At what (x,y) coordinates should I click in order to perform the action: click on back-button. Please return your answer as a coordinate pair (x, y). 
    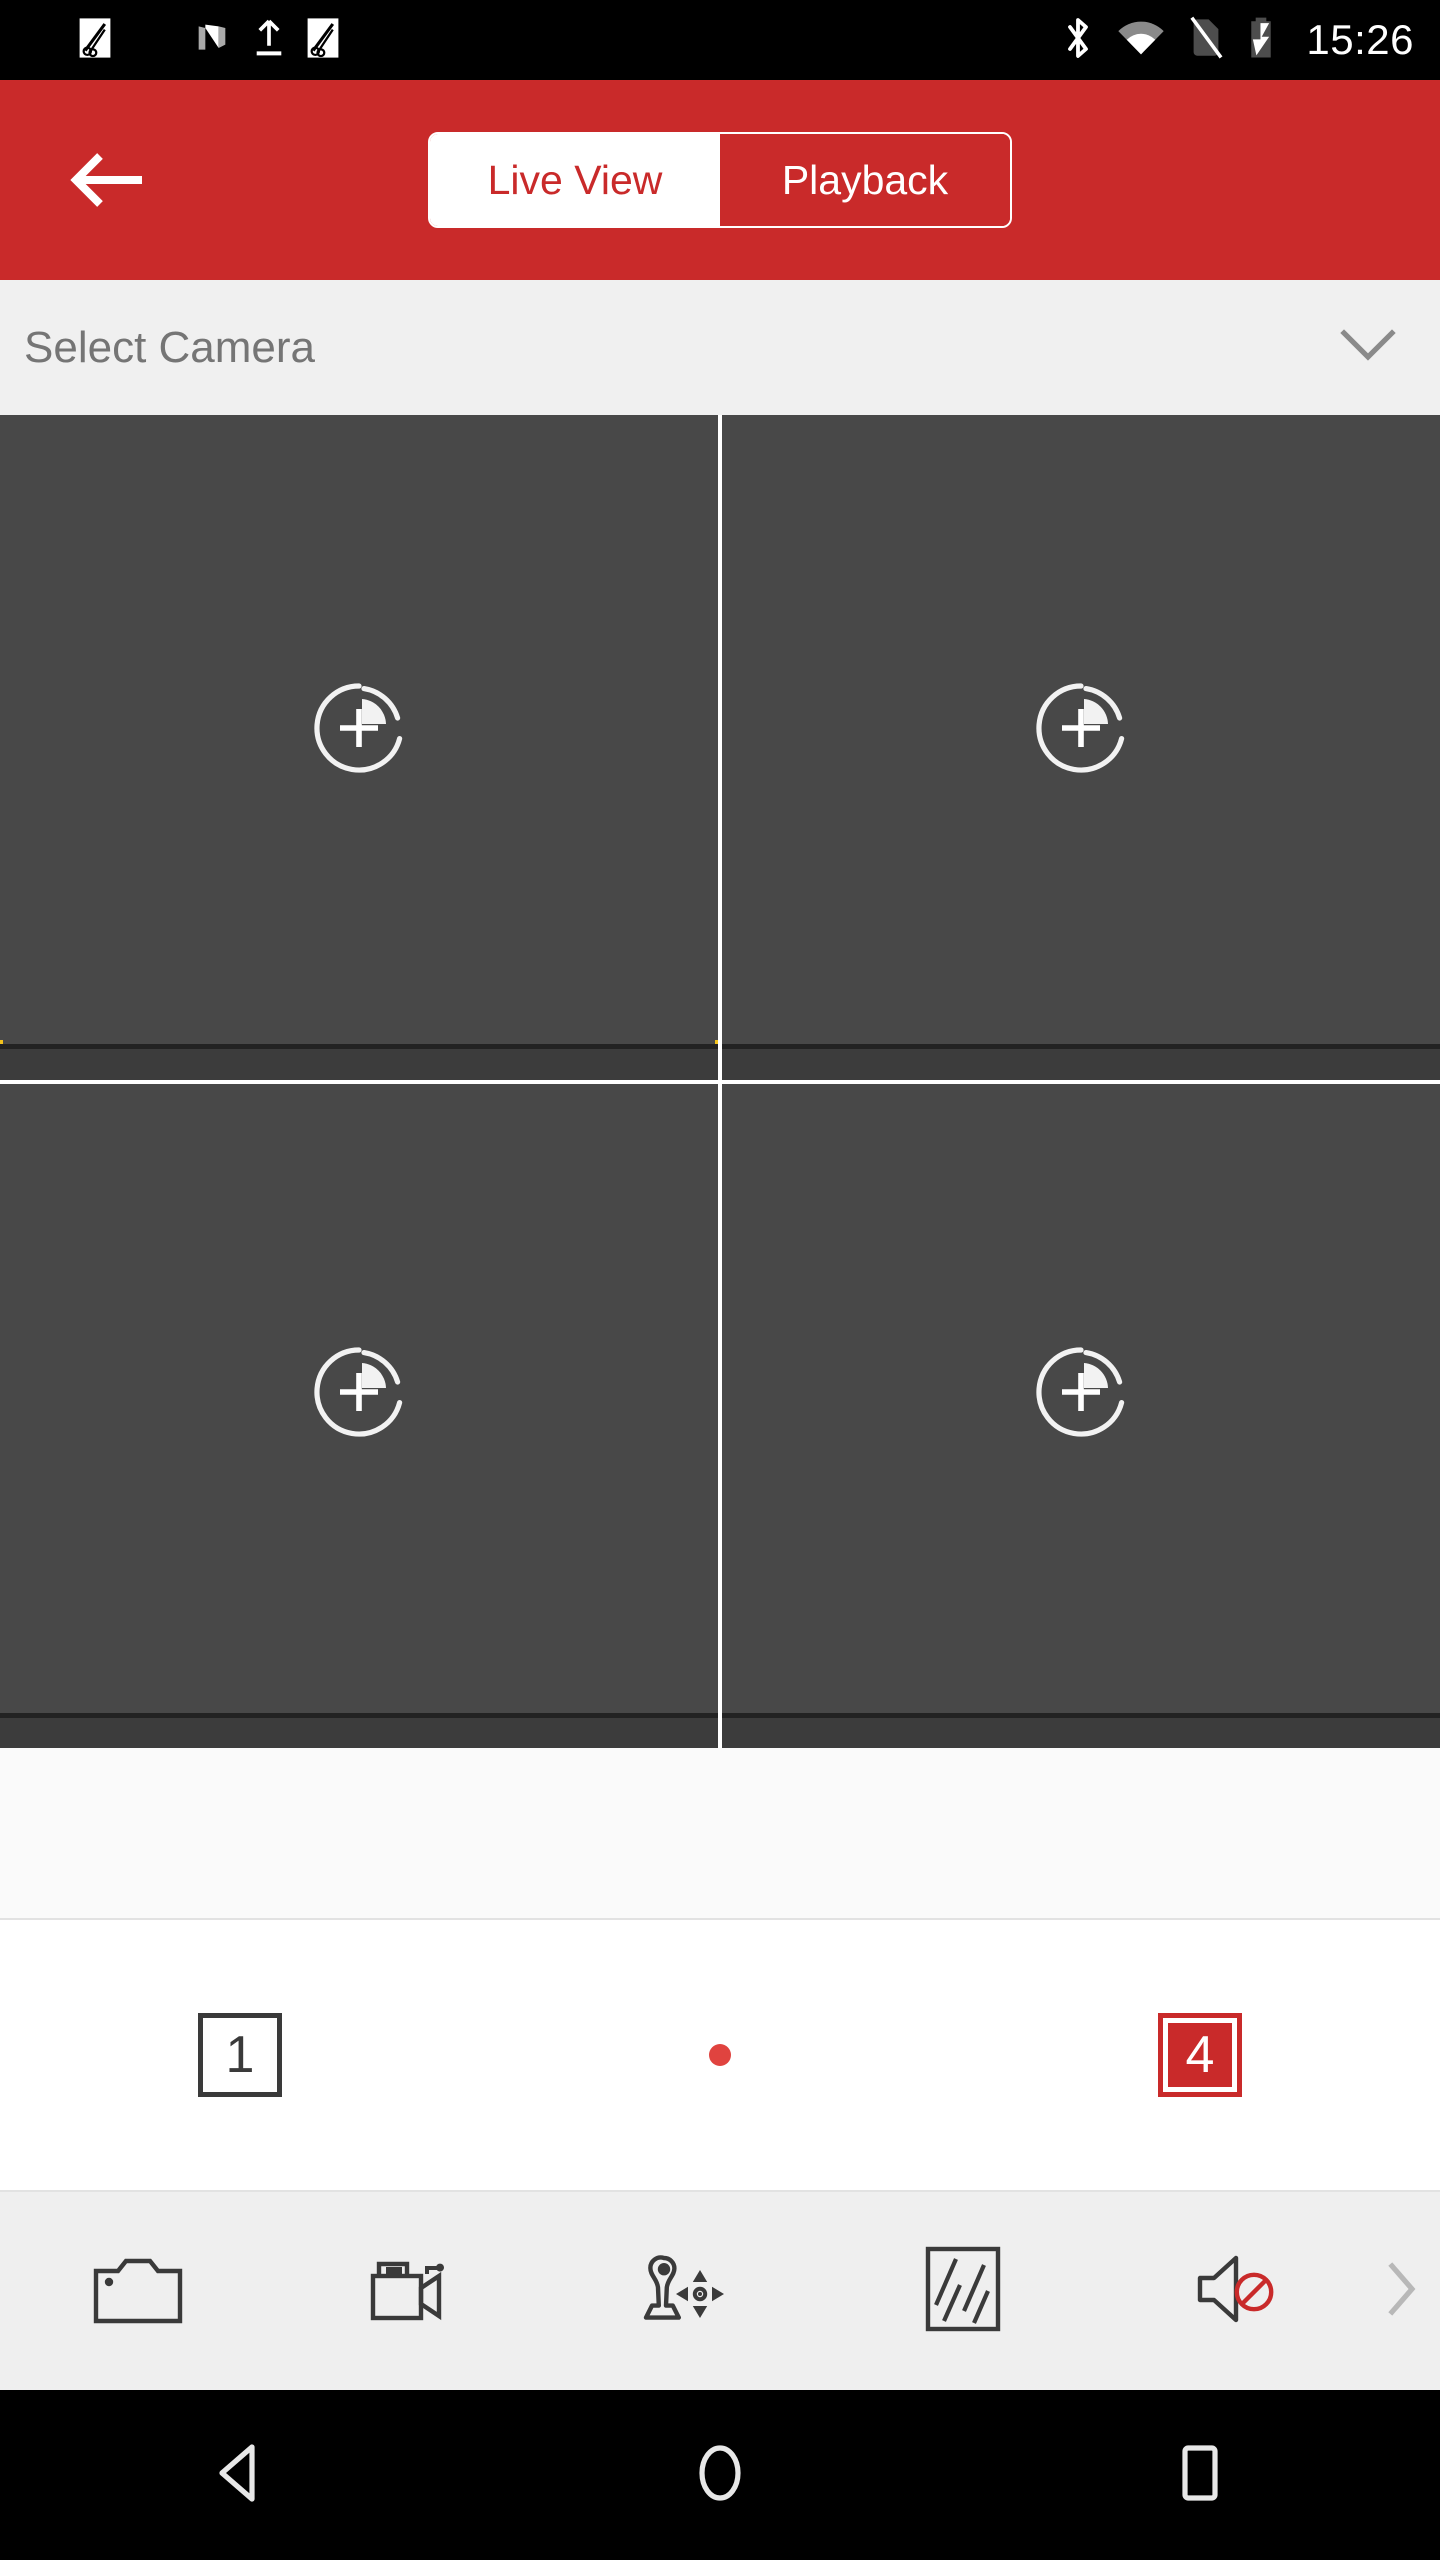
    Looking at the image, I should click on (108, 180).